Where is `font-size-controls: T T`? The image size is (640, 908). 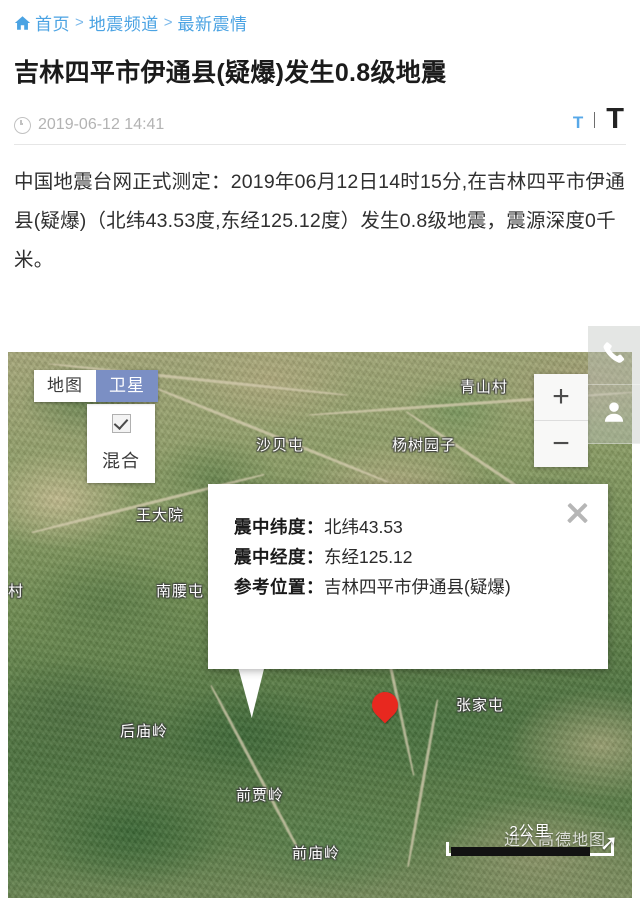
font-size-controls: T T is located at coordinates (598, 119).